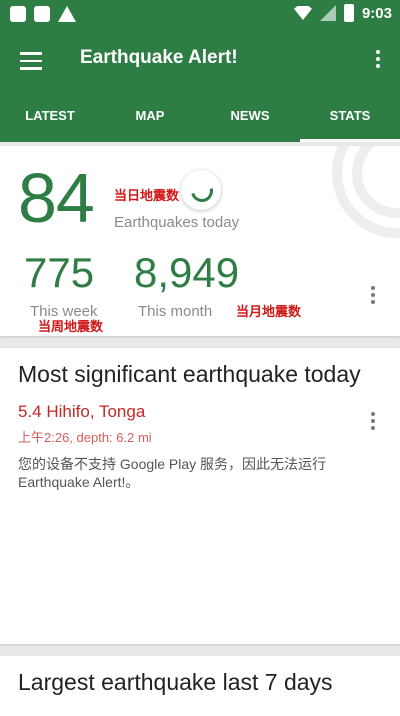 The width and height of the screenshot is (400, 716). I want to click on annotation-today: 当日地震数, so click(147, 195).